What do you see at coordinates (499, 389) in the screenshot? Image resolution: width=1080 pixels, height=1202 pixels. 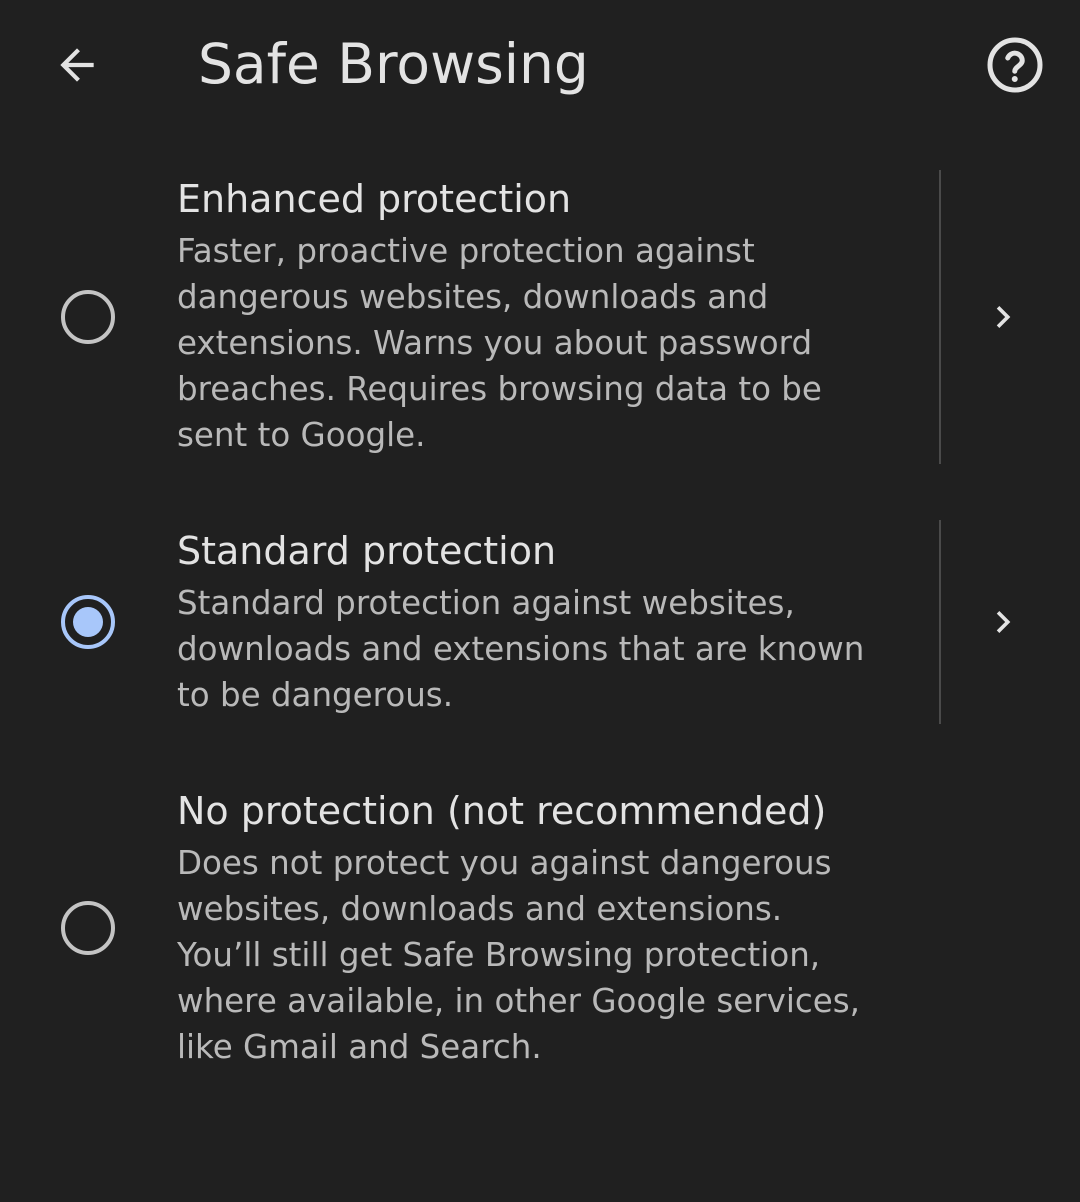 I see `description-line: breaches. Requires browsing data to be` at bounding box center [499, 389].